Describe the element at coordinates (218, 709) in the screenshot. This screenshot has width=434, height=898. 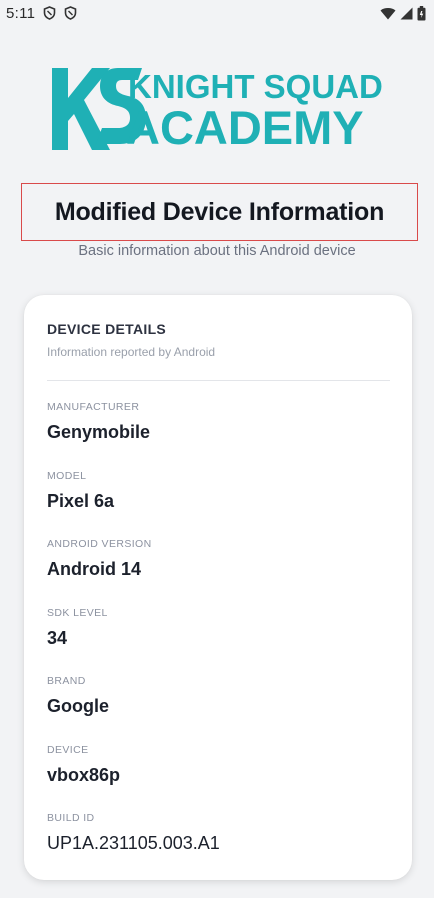
I see `field-brand: BRAND Google` at that location.